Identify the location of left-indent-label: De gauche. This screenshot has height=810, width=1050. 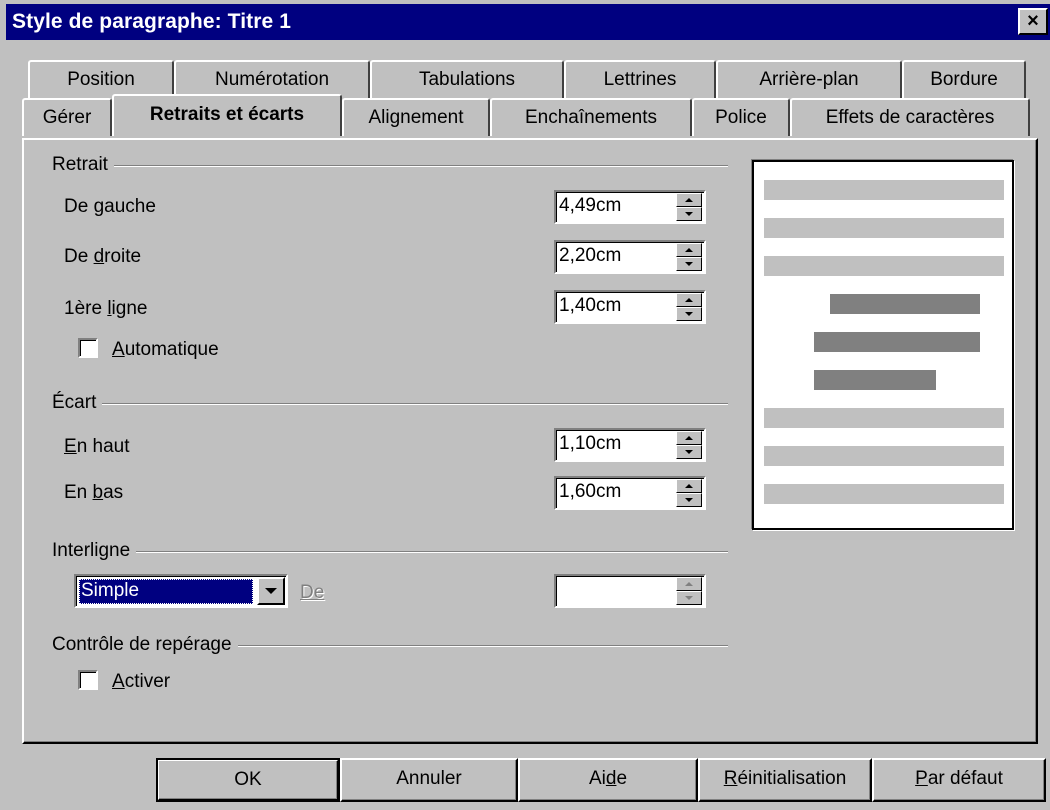
(110, 206).